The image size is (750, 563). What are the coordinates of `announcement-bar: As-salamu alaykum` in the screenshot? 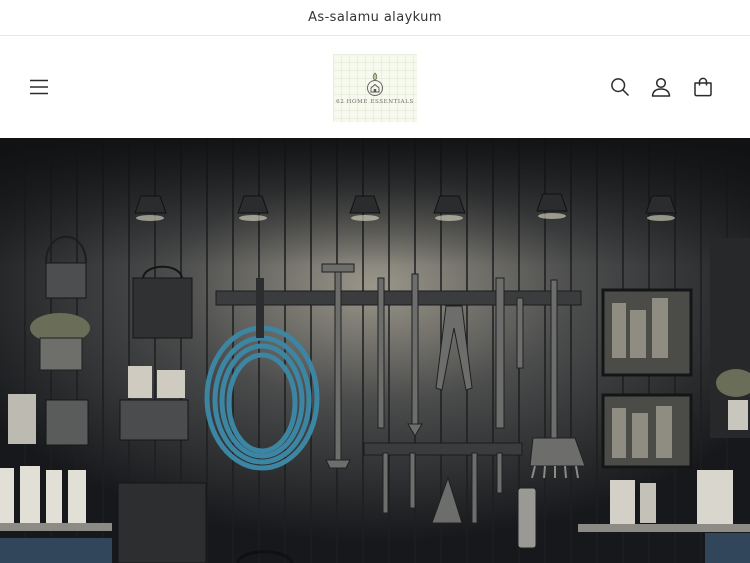 It's located at (375, 18).